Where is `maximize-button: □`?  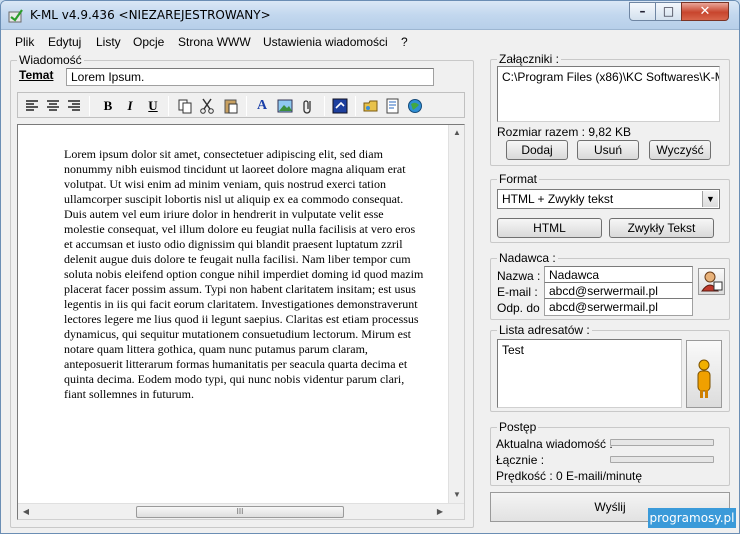 maximize-button: □ is located at coordinates (668, 11).